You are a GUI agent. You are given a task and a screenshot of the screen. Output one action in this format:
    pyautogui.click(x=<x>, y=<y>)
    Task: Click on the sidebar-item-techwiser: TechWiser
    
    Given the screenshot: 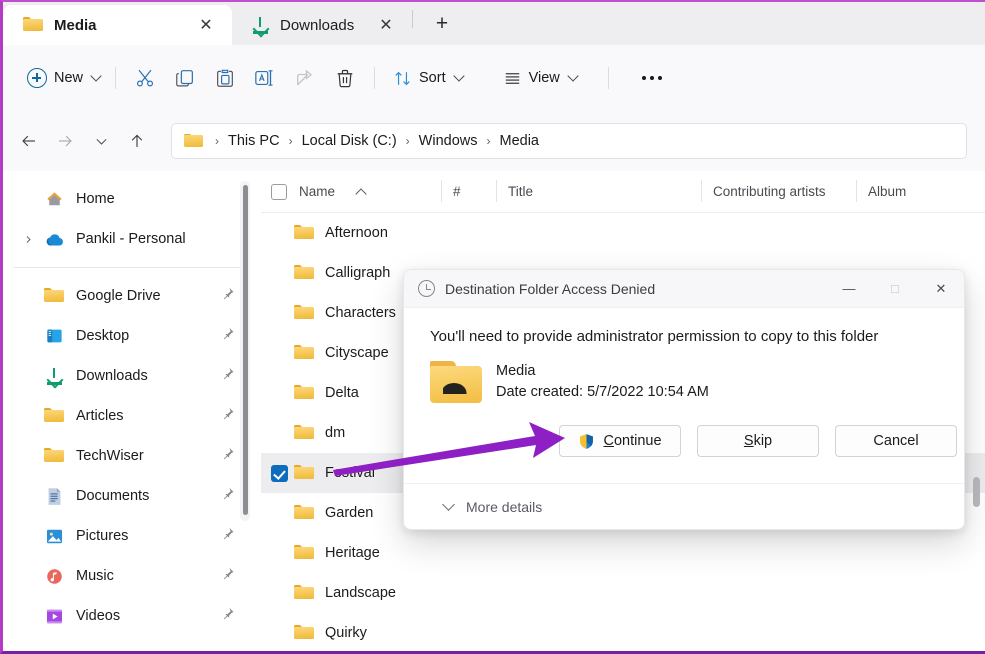 What is the action you would take?
    pyautogui.click(x=132, y=456)
    